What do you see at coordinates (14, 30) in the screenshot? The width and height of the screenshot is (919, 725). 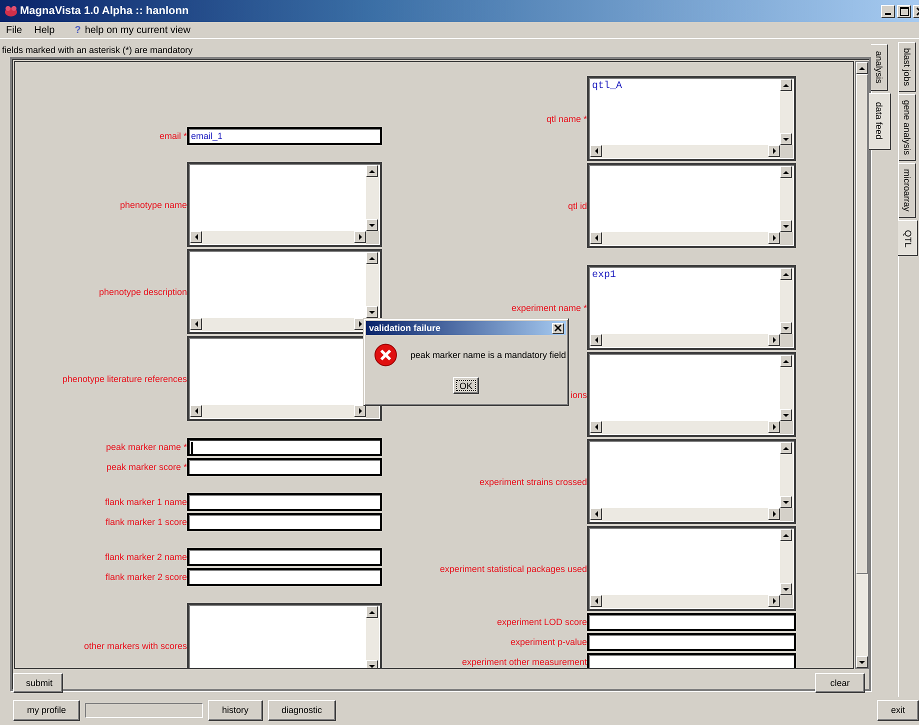 I see `menu-item: File` at bounding box center [14, 30].